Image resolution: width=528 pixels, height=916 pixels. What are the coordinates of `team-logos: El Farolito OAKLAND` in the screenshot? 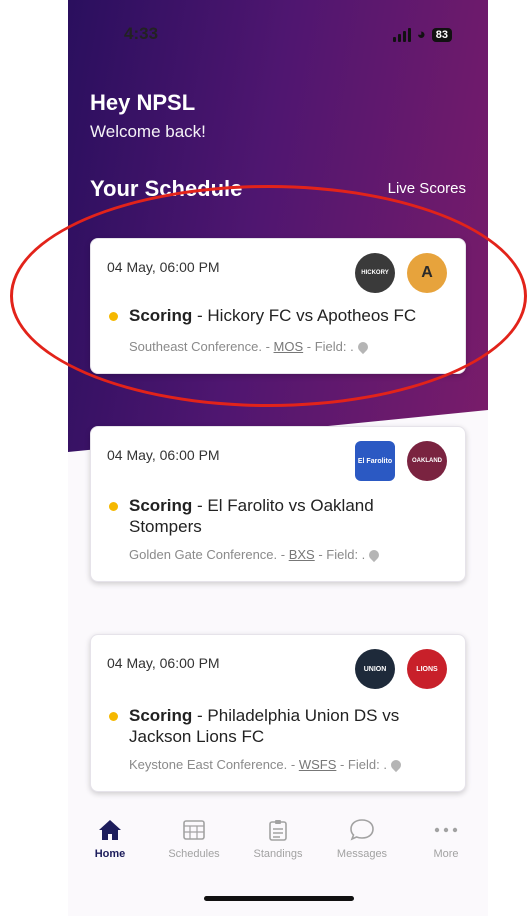 It's located at (401, 461).